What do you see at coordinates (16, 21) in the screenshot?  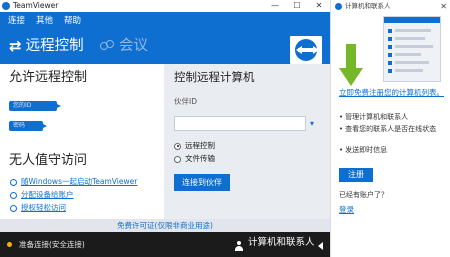 I see `menu-connection: 连接` at bounding box center [16, 21].